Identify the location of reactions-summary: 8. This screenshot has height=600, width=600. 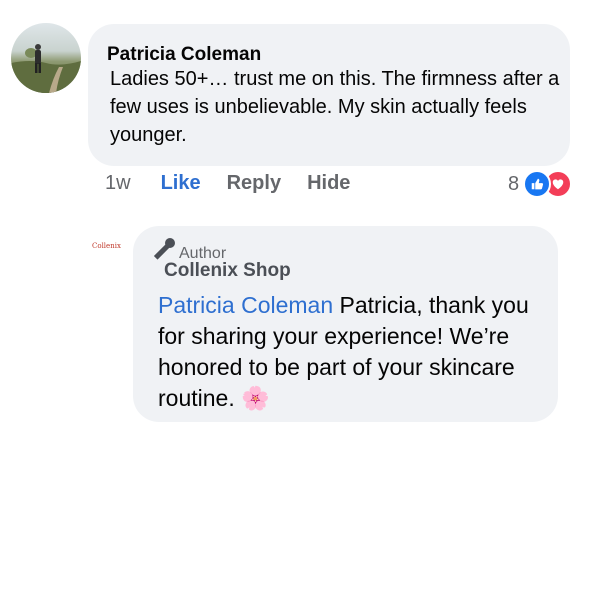
(540, 184).